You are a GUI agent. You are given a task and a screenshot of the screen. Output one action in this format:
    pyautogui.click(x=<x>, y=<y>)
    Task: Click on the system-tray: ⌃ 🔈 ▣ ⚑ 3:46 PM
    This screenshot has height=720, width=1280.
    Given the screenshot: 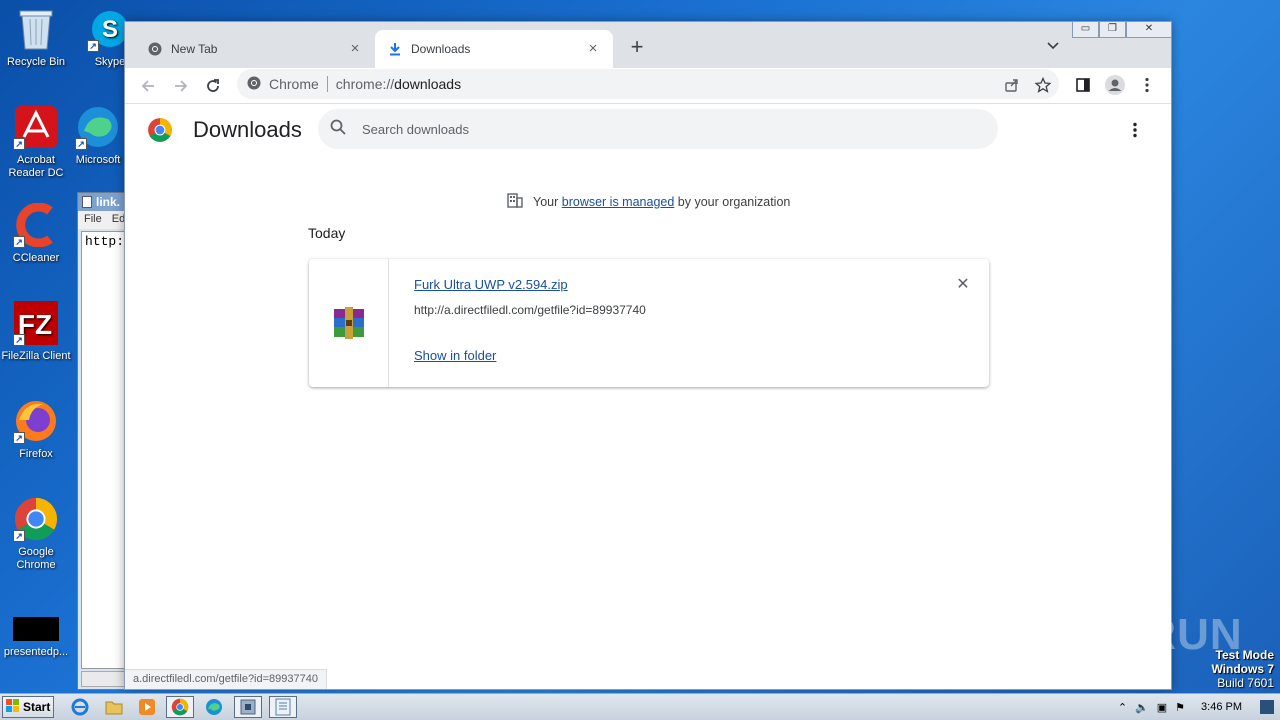 What is the action you would take?
    pyautogui.click(x=1199, y=707)
    